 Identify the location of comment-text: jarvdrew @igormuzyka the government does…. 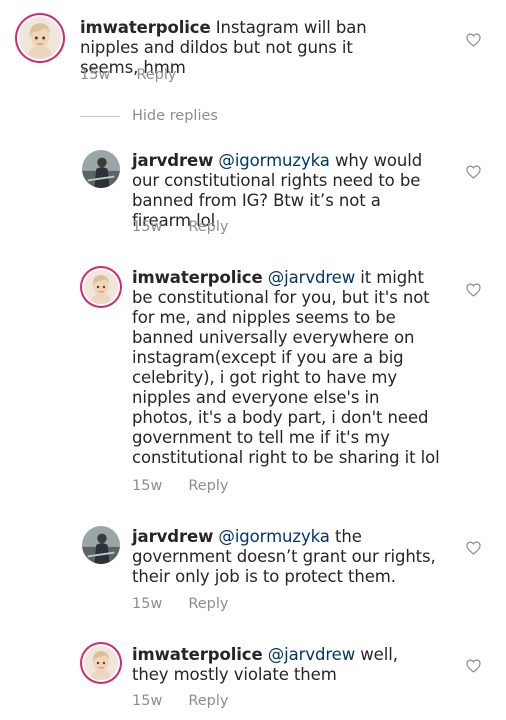
(284, 557).